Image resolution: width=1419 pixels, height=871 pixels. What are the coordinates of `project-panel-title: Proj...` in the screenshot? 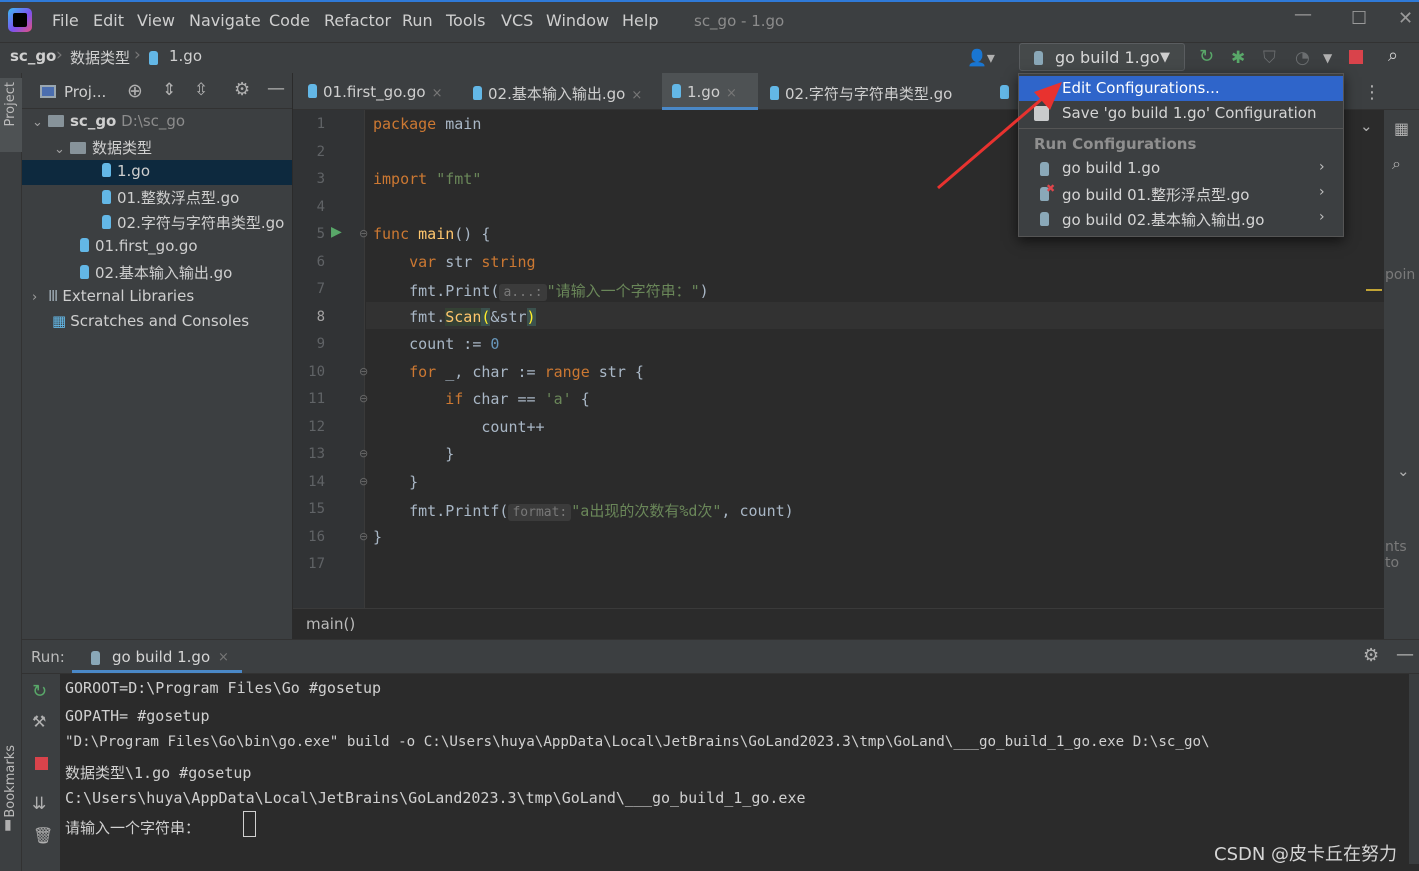 It's located at (85, 92).